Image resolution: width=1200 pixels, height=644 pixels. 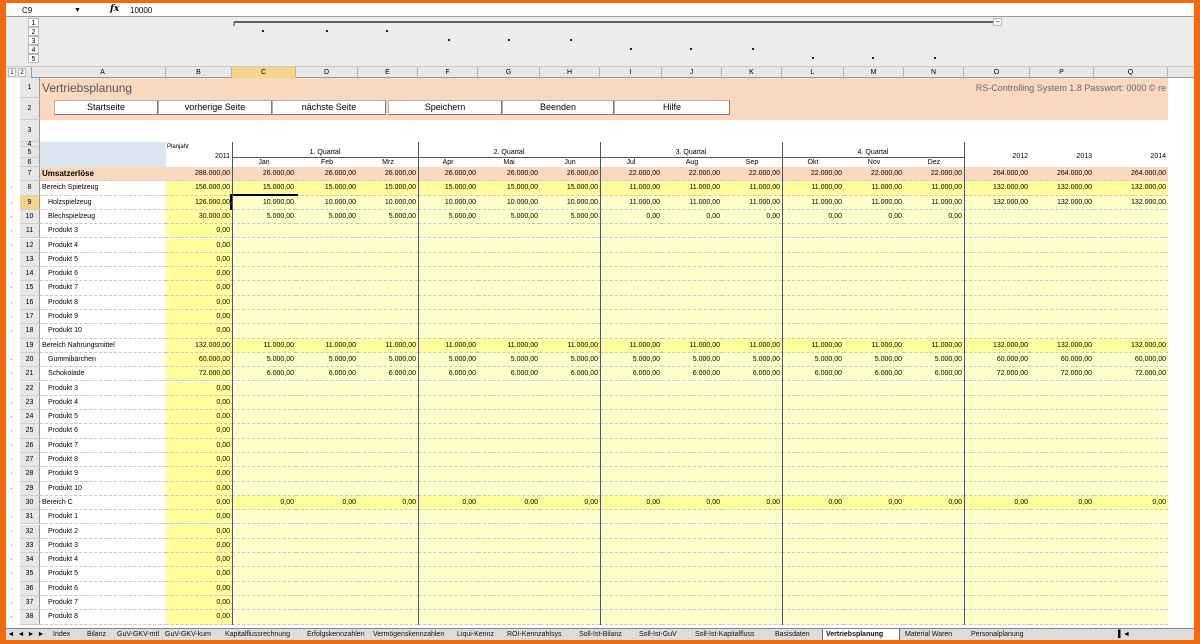 What do you see at coordinates (445, 107) in the screenshot?
I see `save-button: Speichern` at bounding box center [445, 107].